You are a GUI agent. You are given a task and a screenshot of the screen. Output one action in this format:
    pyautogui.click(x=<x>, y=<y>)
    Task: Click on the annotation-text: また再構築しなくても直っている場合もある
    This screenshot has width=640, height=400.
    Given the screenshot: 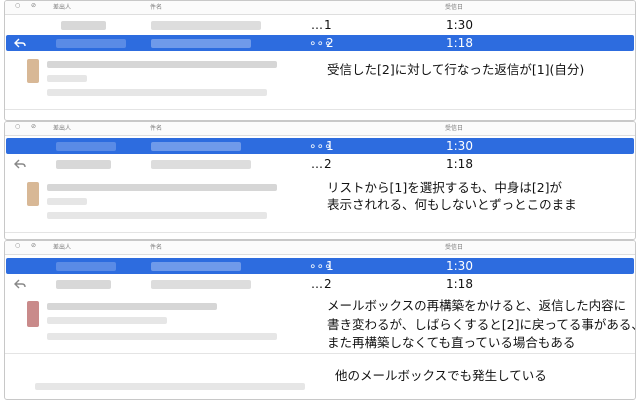 What is the action you would take?
    pyautogui.click(x=451, y=342)
    